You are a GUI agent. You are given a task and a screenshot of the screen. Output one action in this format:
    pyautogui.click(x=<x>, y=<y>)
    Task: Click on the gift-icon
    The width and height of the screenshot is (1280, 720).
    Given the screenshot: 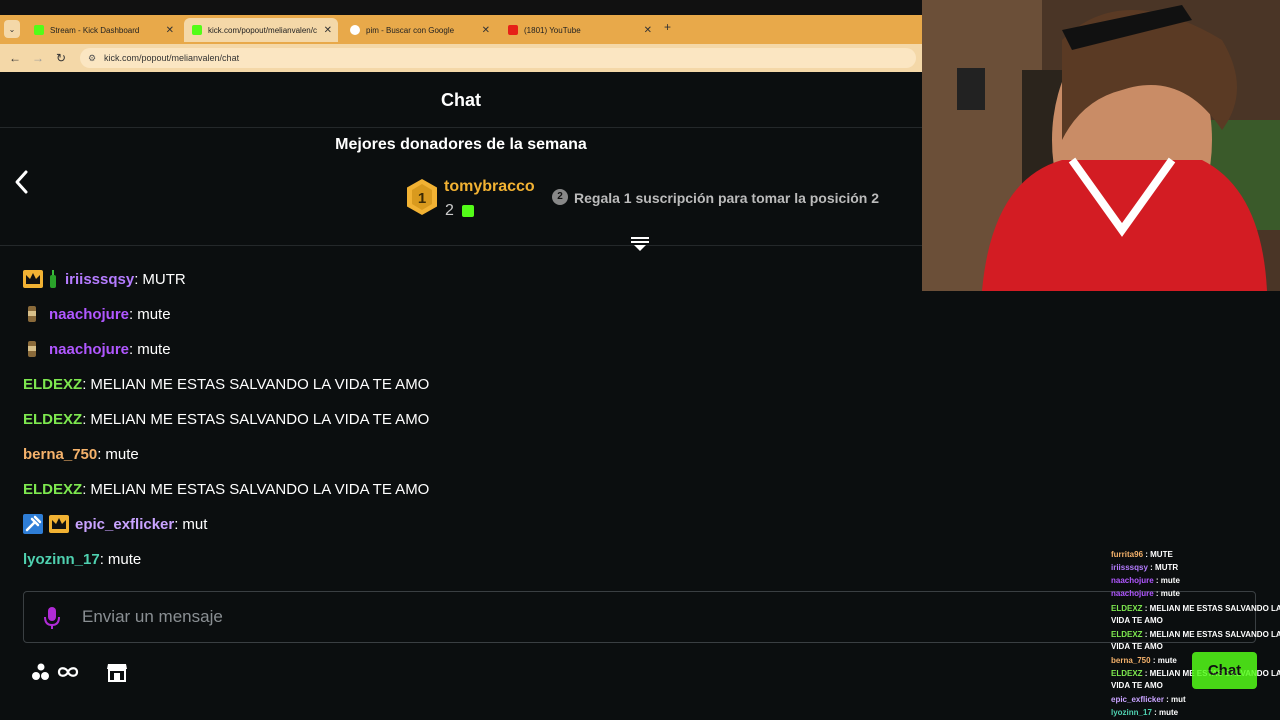 What is the action you would take?
    pyautogui.click(x=468, y=211)
    